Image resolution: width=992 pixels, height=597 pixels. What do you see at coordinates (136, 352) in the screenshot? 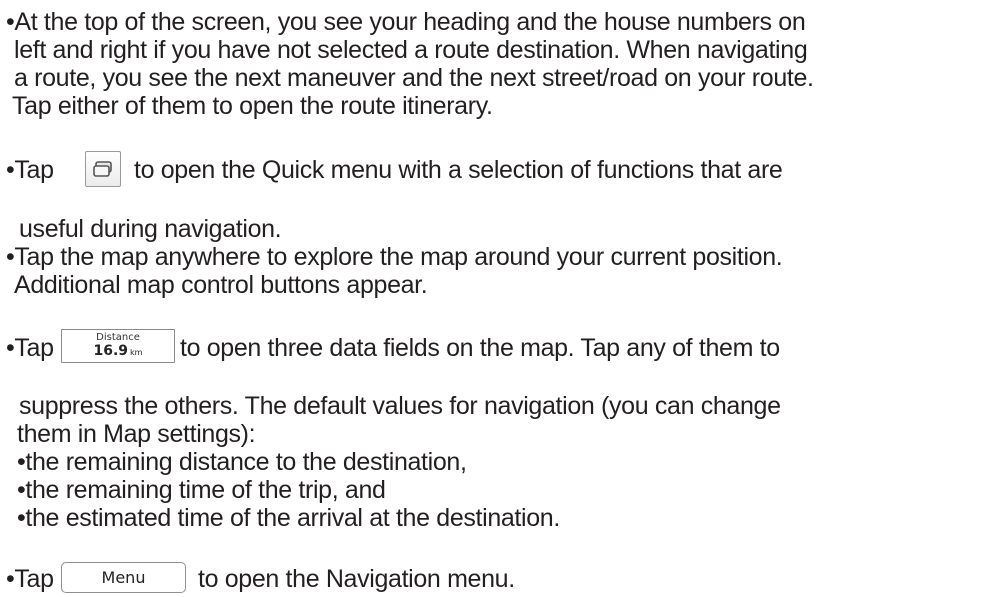
I see `distance-unit: km` at bounding box center [136, 352].